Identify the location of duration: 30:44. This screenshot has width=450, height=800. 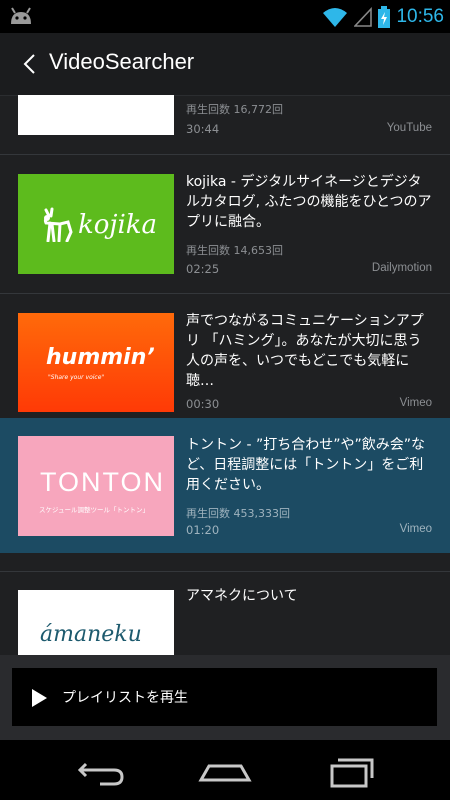
(203, 129).